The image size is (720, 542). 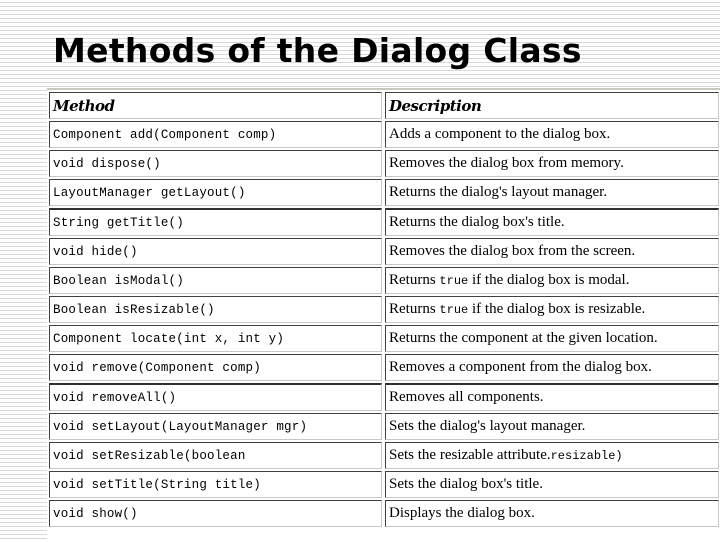 I want to click on method-signature: void setTitle(String title), so click(x=215, y=484).